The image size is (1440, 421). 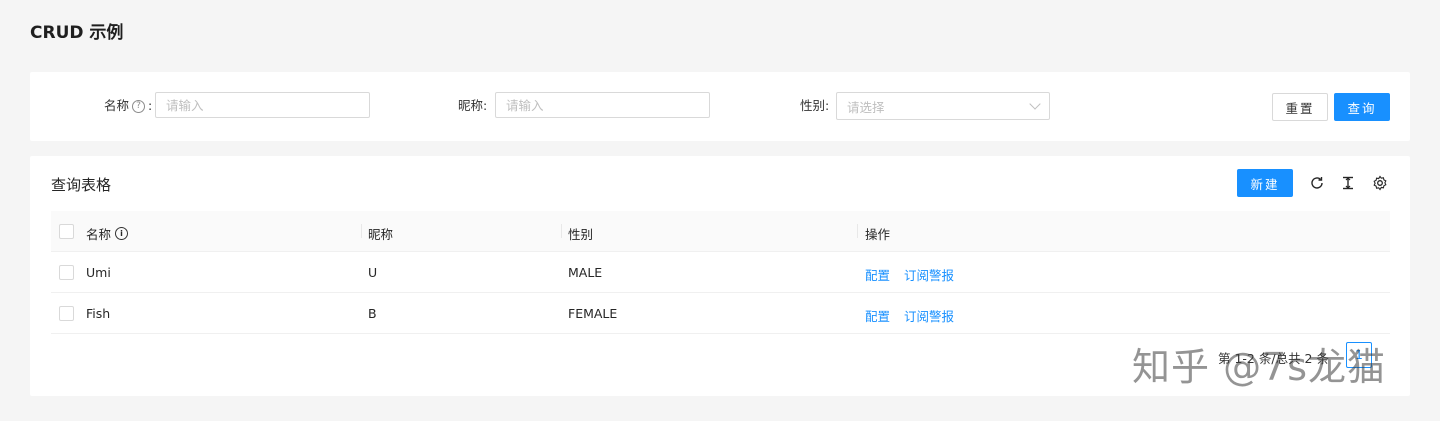 I want to click on name-label-text: 名称, so click(x=117, y=105).